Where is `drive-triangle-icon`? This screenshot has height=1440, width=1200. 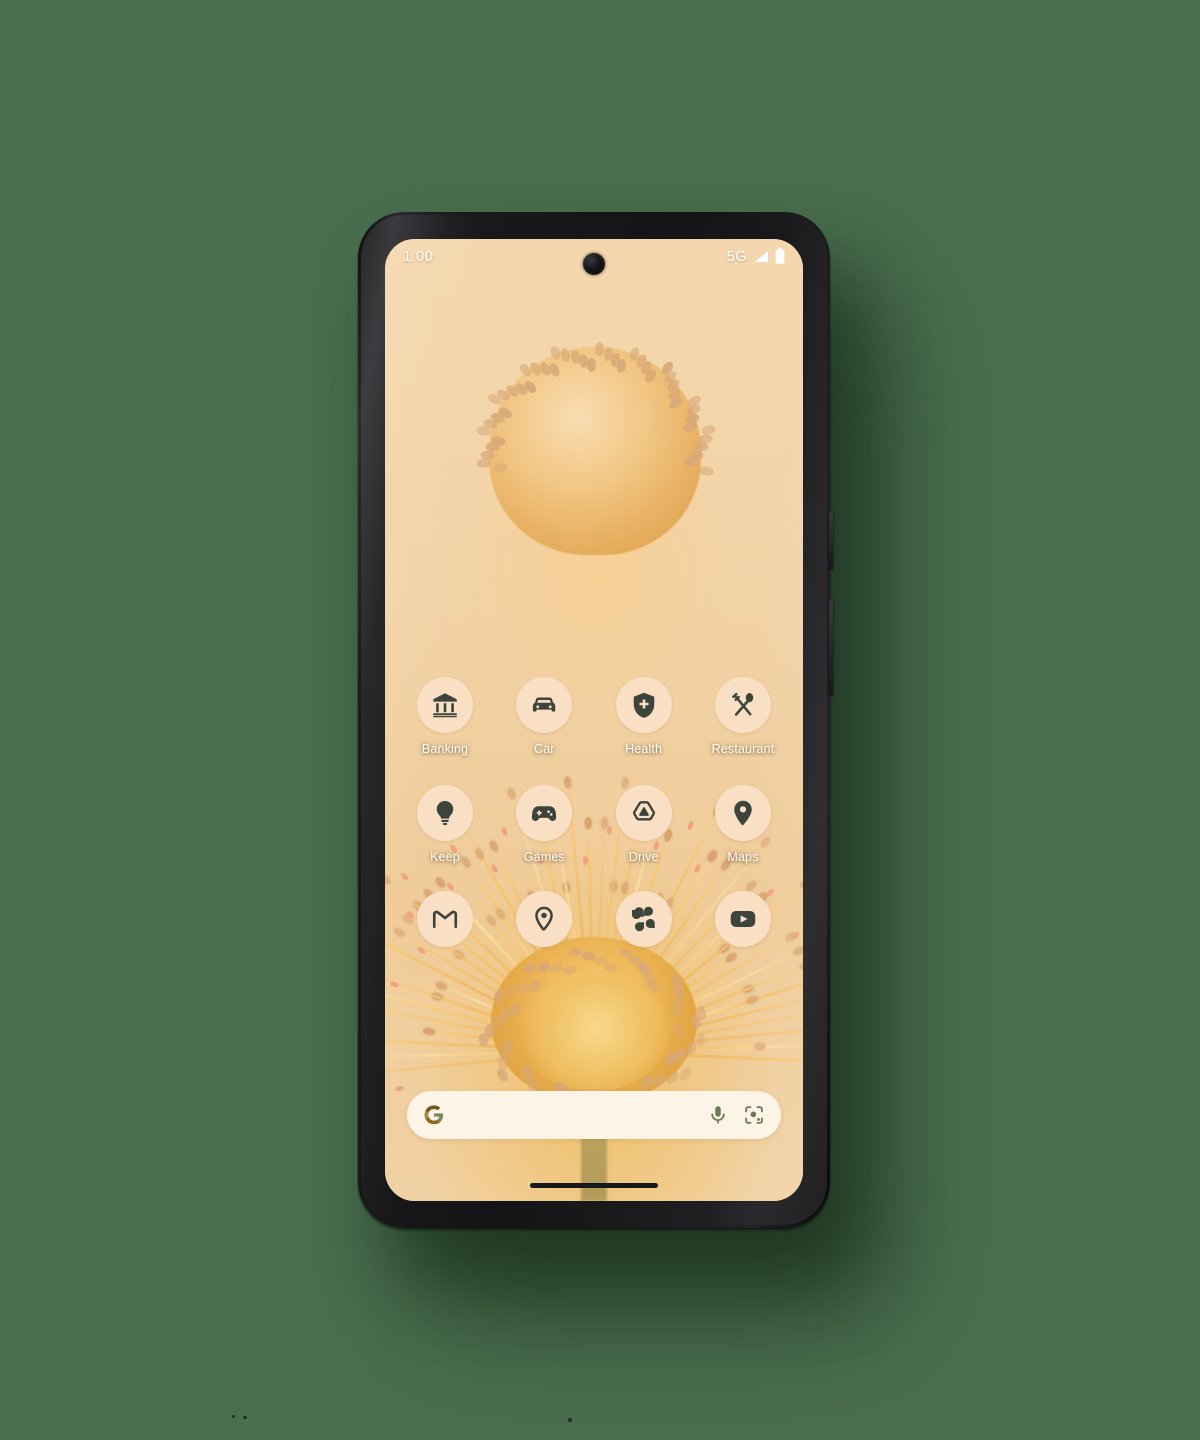
drive-triangle-icon is located at coordinates (643, 813).